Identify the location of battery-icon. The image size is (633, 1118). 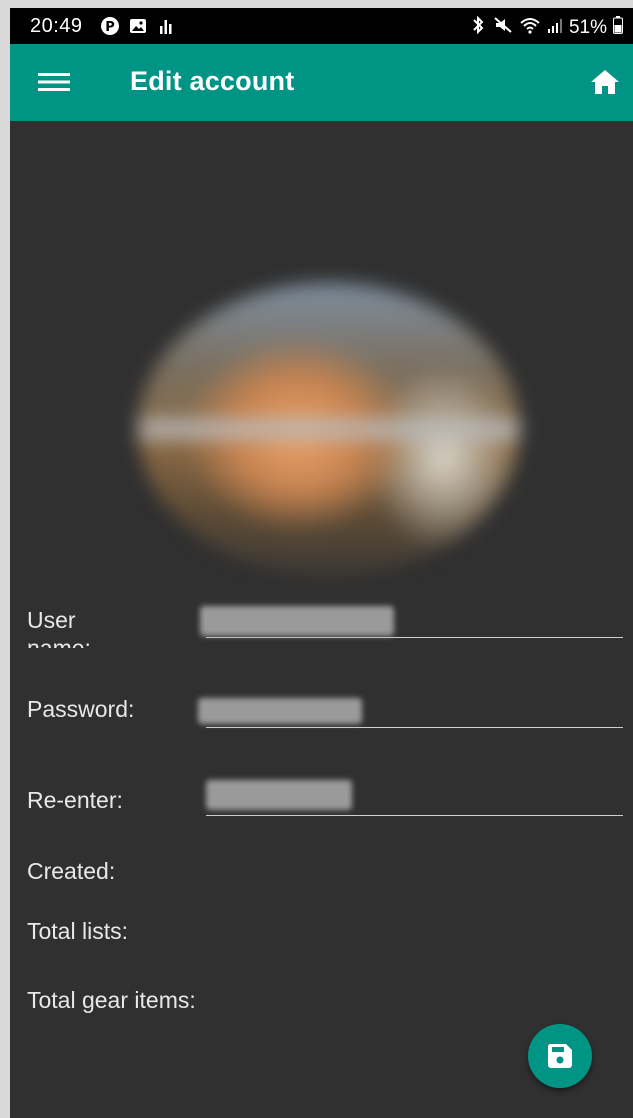
(618, 28).